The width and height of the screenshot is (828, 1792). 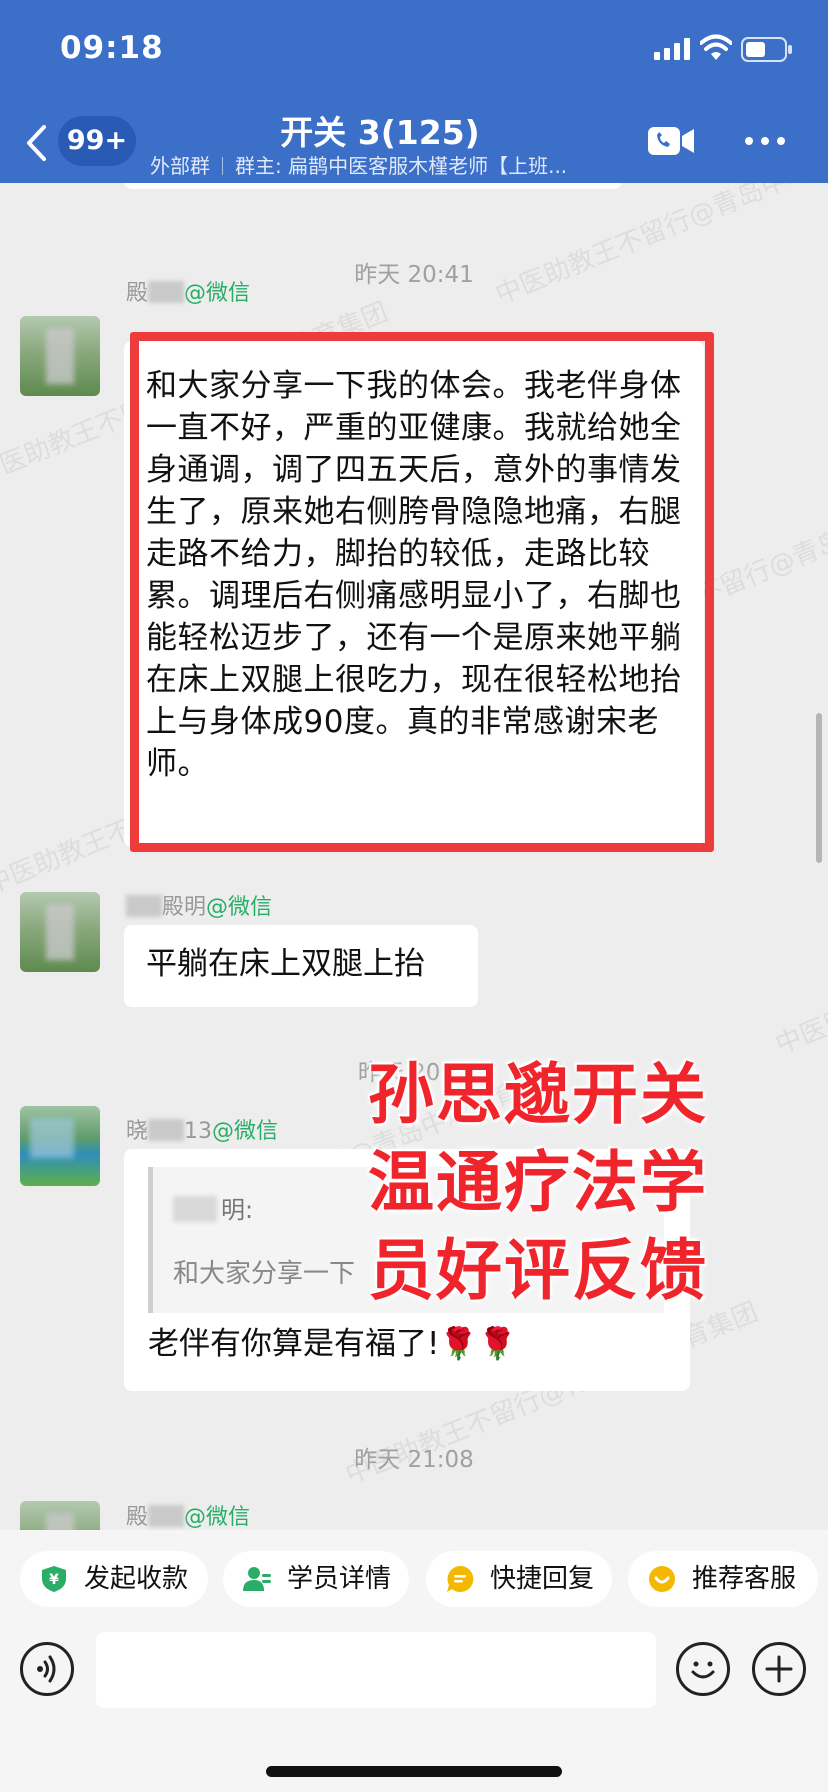 I want to click on student-details-button: 学员详情, so click(x=316, y=1579).